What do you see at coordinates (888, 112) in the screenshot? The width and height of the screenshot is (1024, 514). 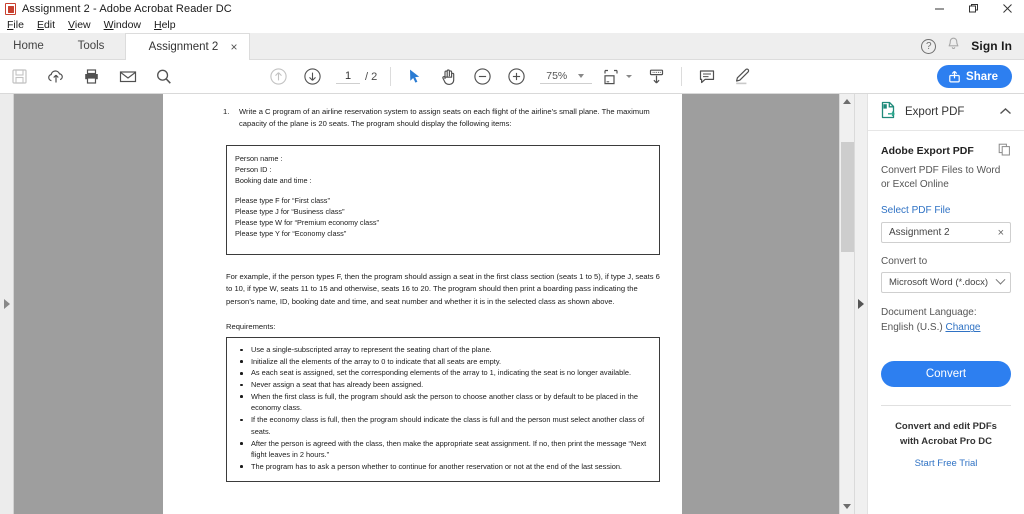 I see `export-pdf-icon` at bounding box center [888, 112].